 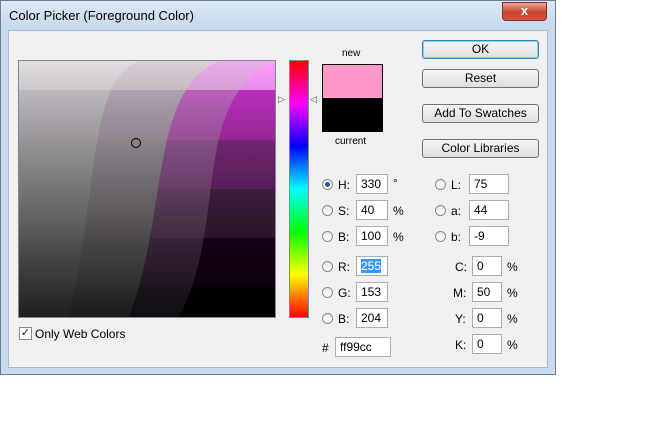 I want to click on h-radio, so click(x=327, y=184).